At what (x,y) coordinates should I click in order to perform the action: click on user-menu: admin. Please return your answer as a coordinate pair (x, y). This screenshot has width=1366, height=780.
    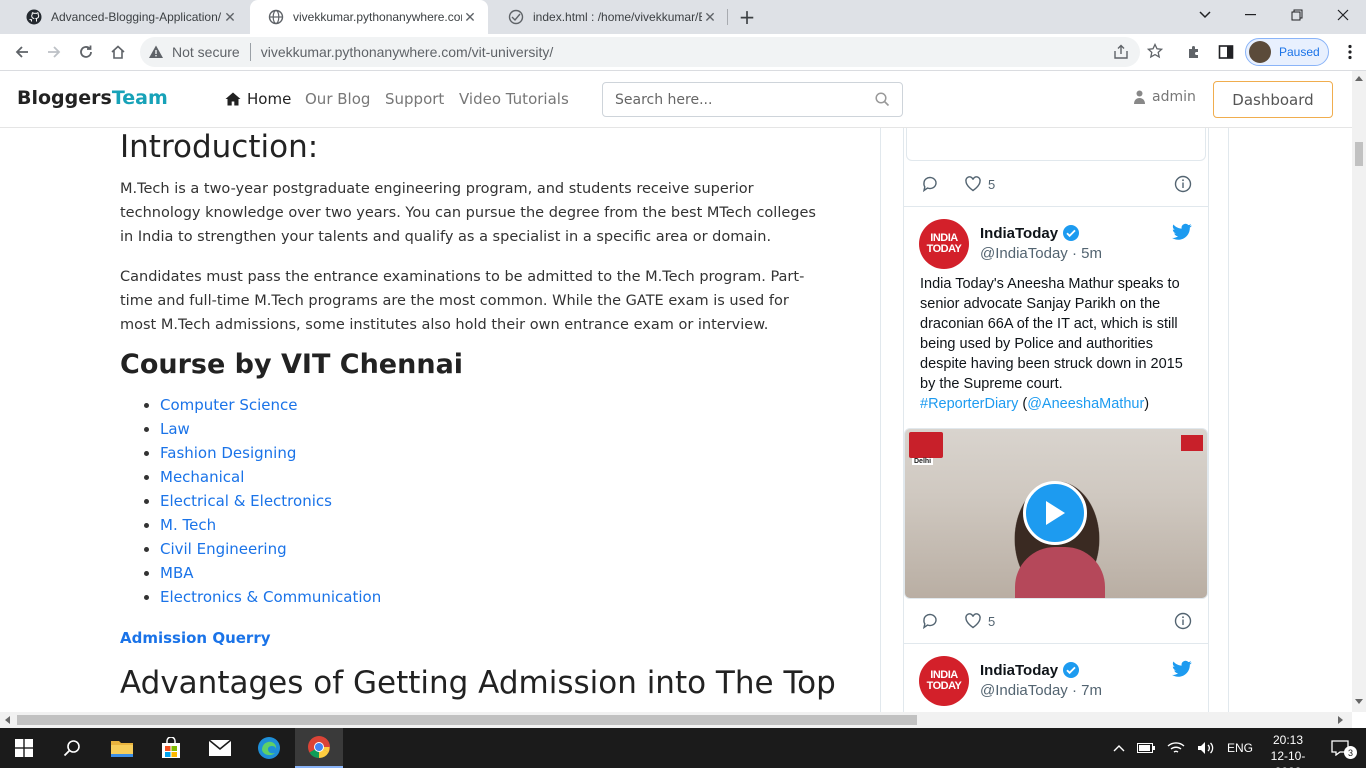
    Looking at the image, I should click on (1165, 97).